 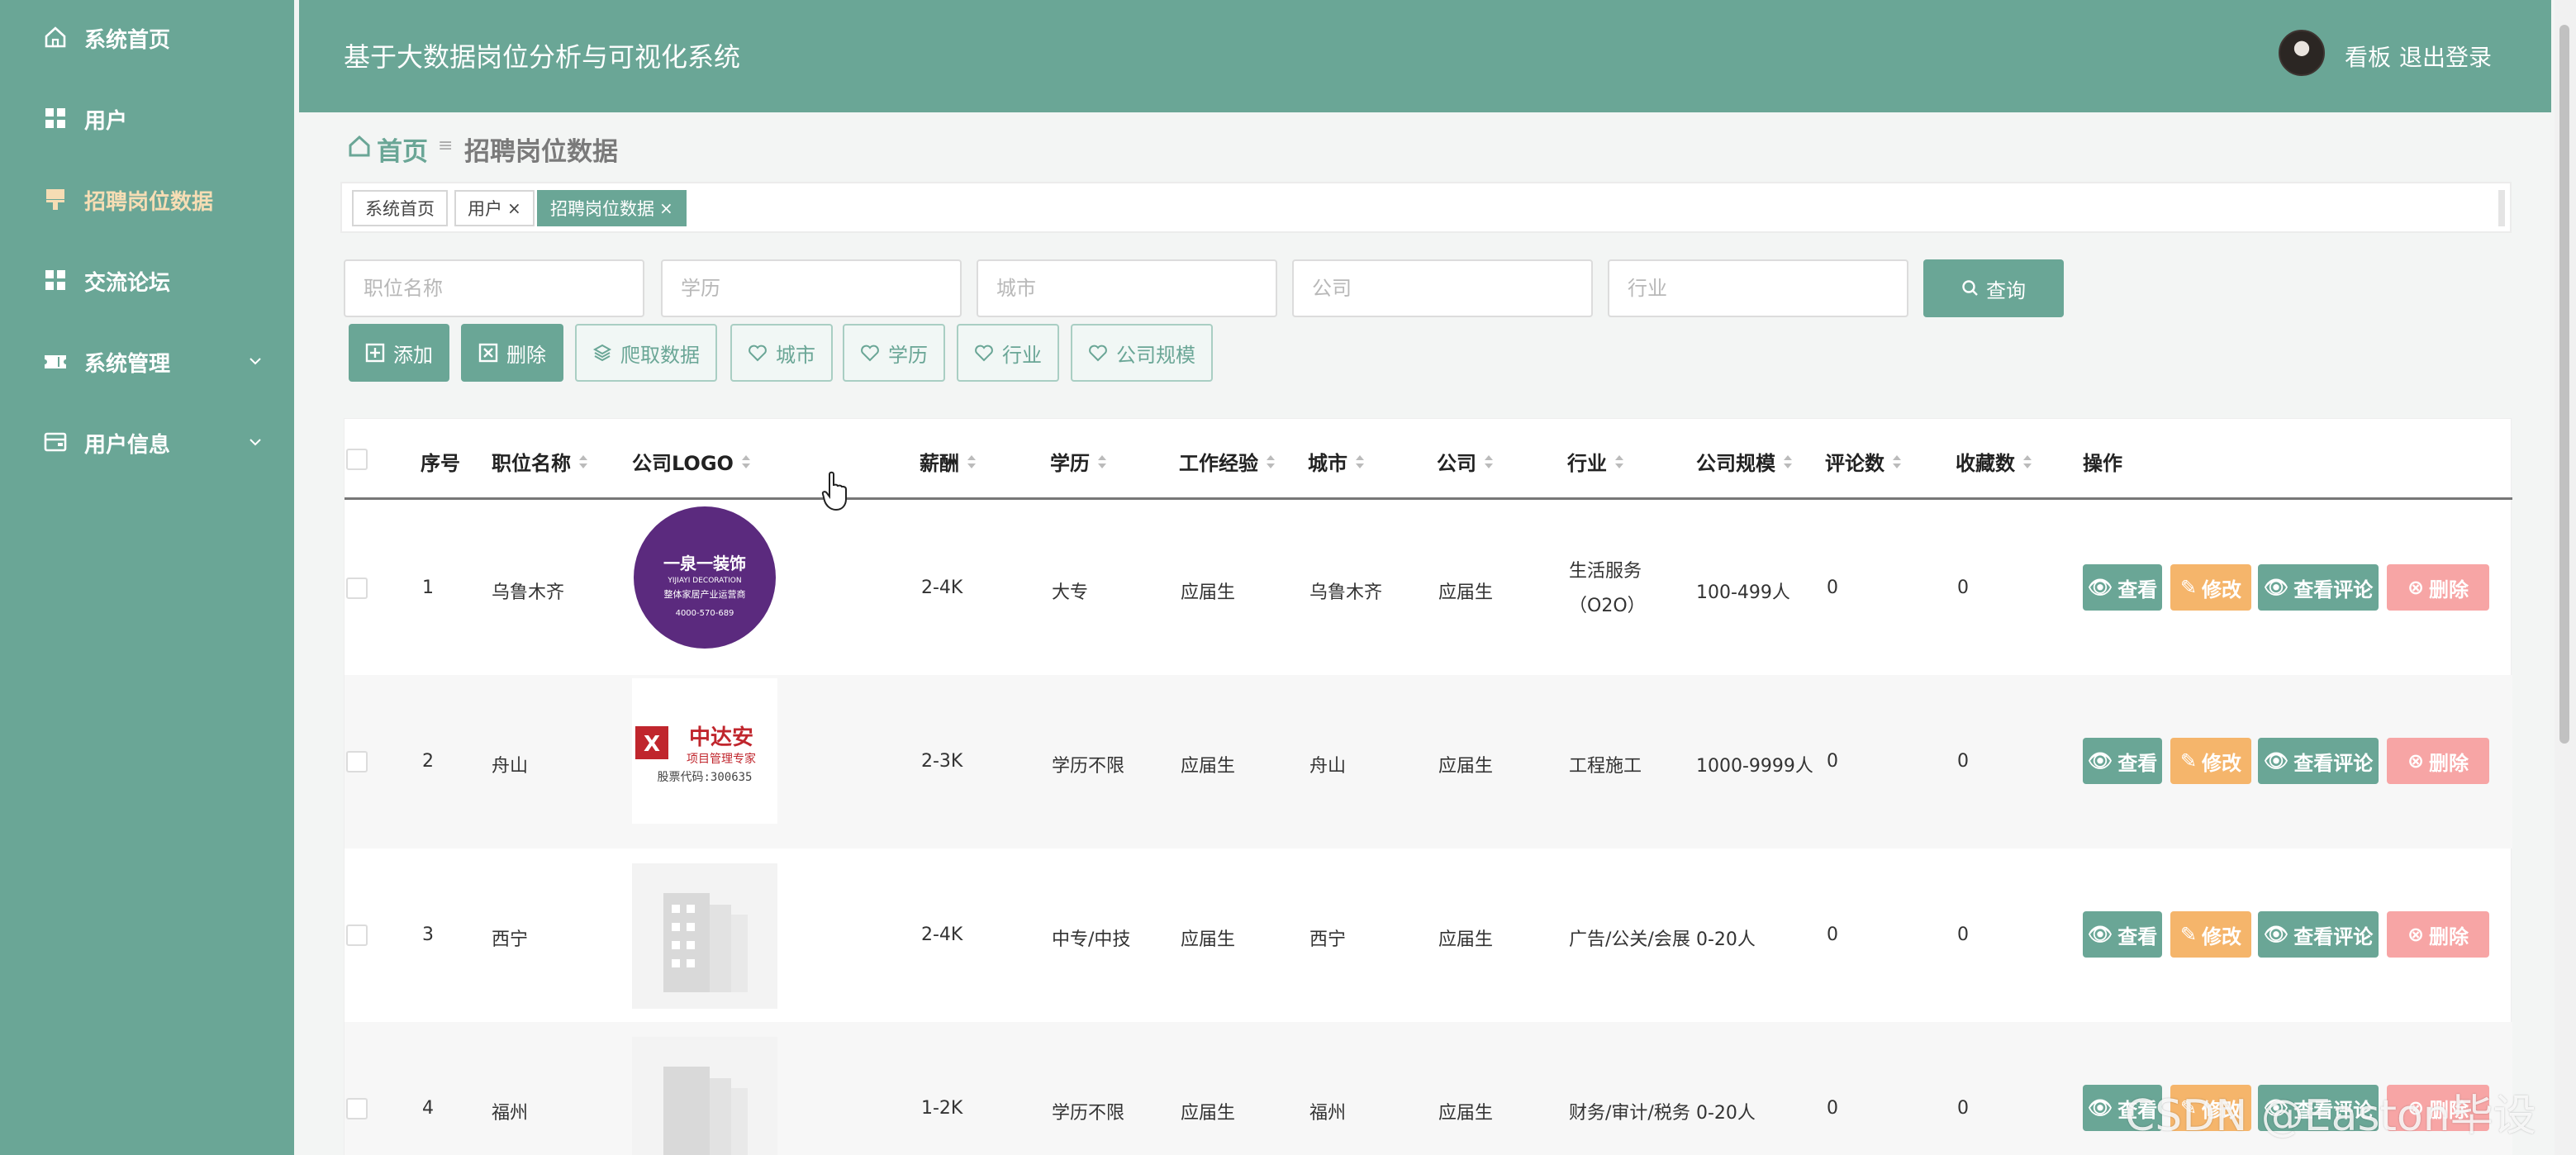 I want to click on sidebar-item-users: 用户, so click(x=147, y=118).